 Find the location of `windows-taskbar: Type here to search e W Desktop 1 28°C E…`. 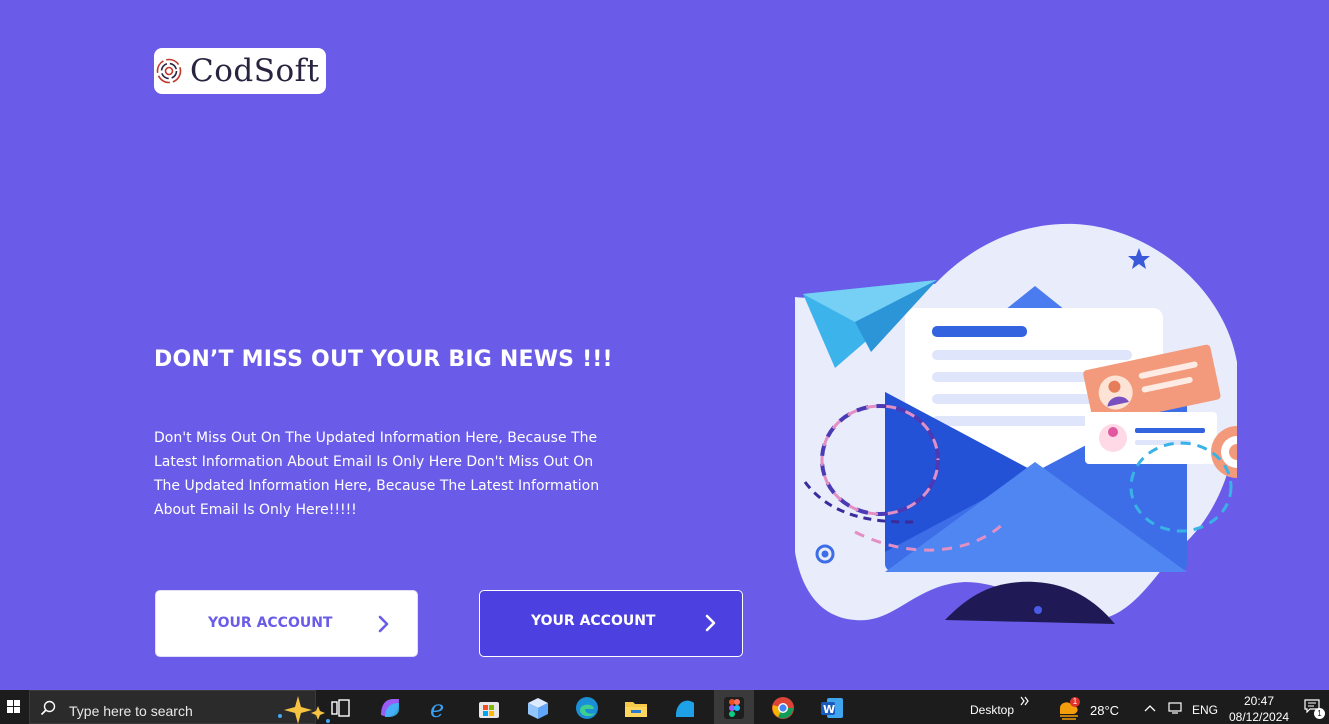

windows-taskbar: Type here to search e W Desktop 1 28°C E… is located at coordinates (664, 707).